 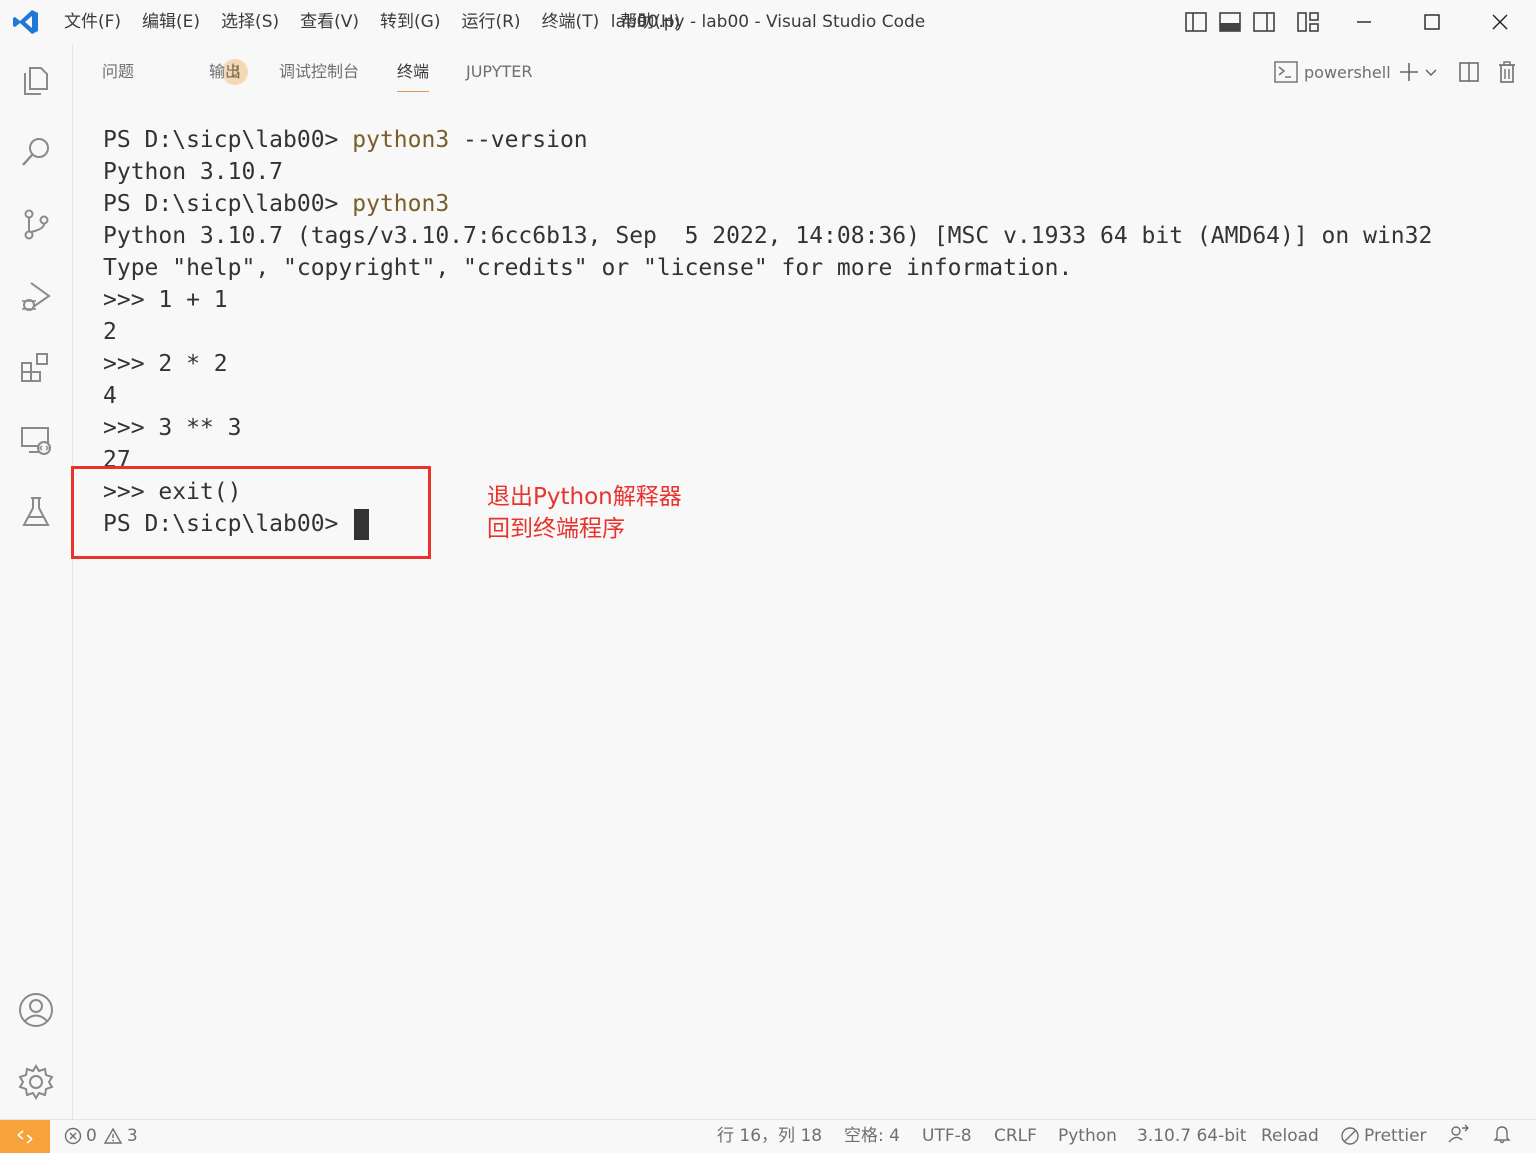 What do you see at coordinates (91, 1136) in the screenshot?
I see `error-count: 0` at bounding box center [91, 1136].